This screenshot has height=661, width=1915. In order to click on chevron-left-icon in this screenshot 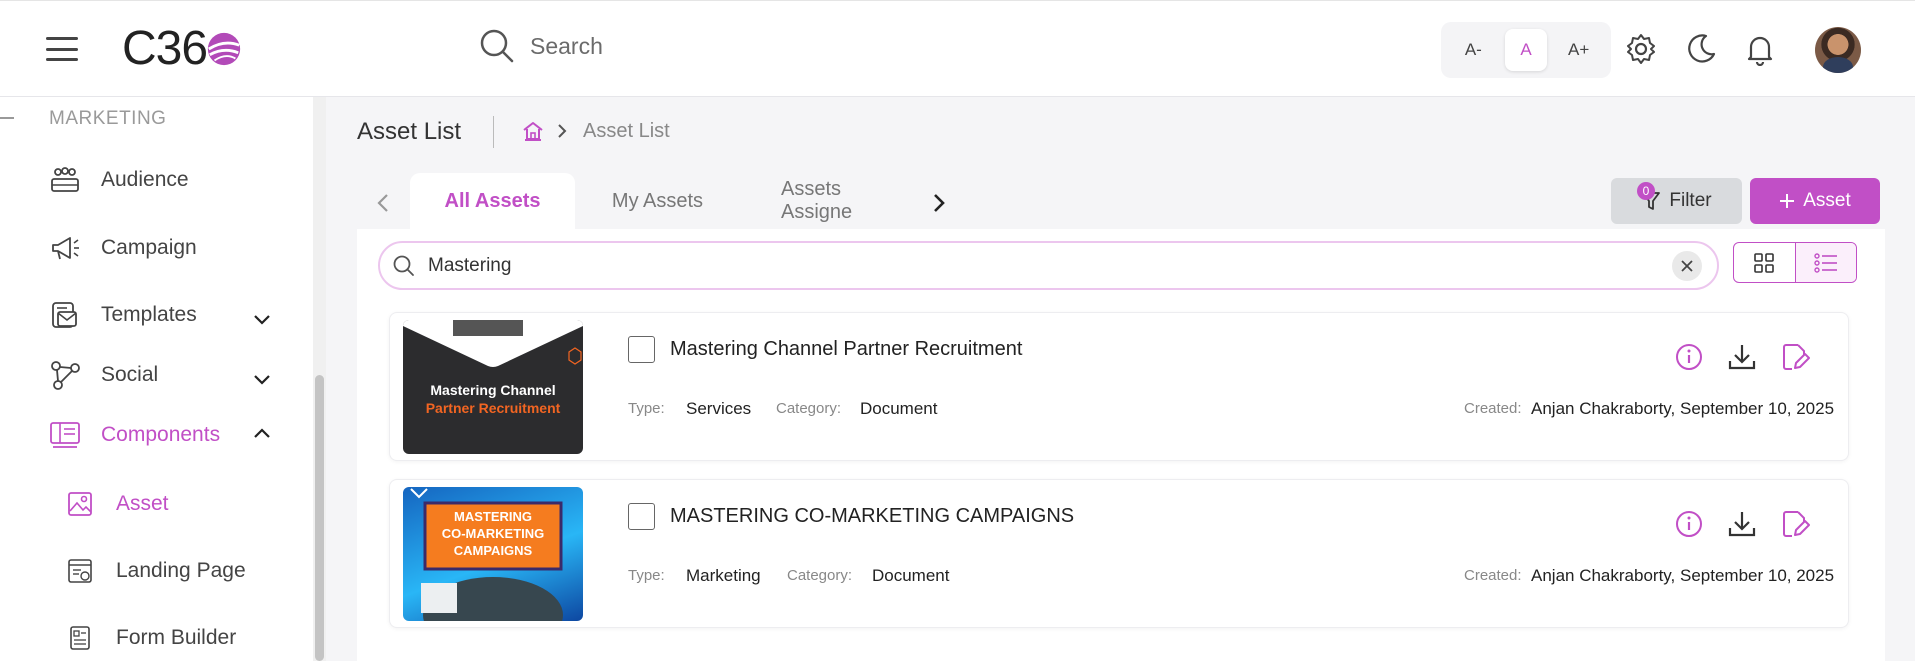, I will do `click(383, 203)`.